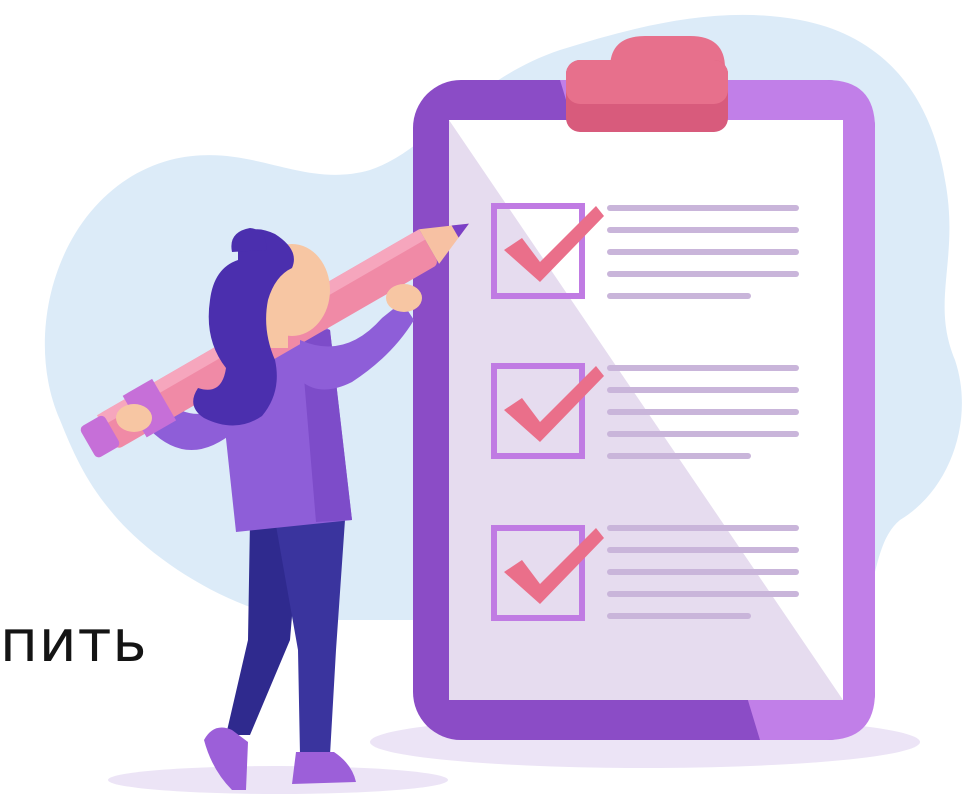 Image resolution: width=965 pixels, height=797 pixels. What do you see at coordinates (134, 418) in the screenshot?
I see `person-hand-left` at bounding box center [134, 418].